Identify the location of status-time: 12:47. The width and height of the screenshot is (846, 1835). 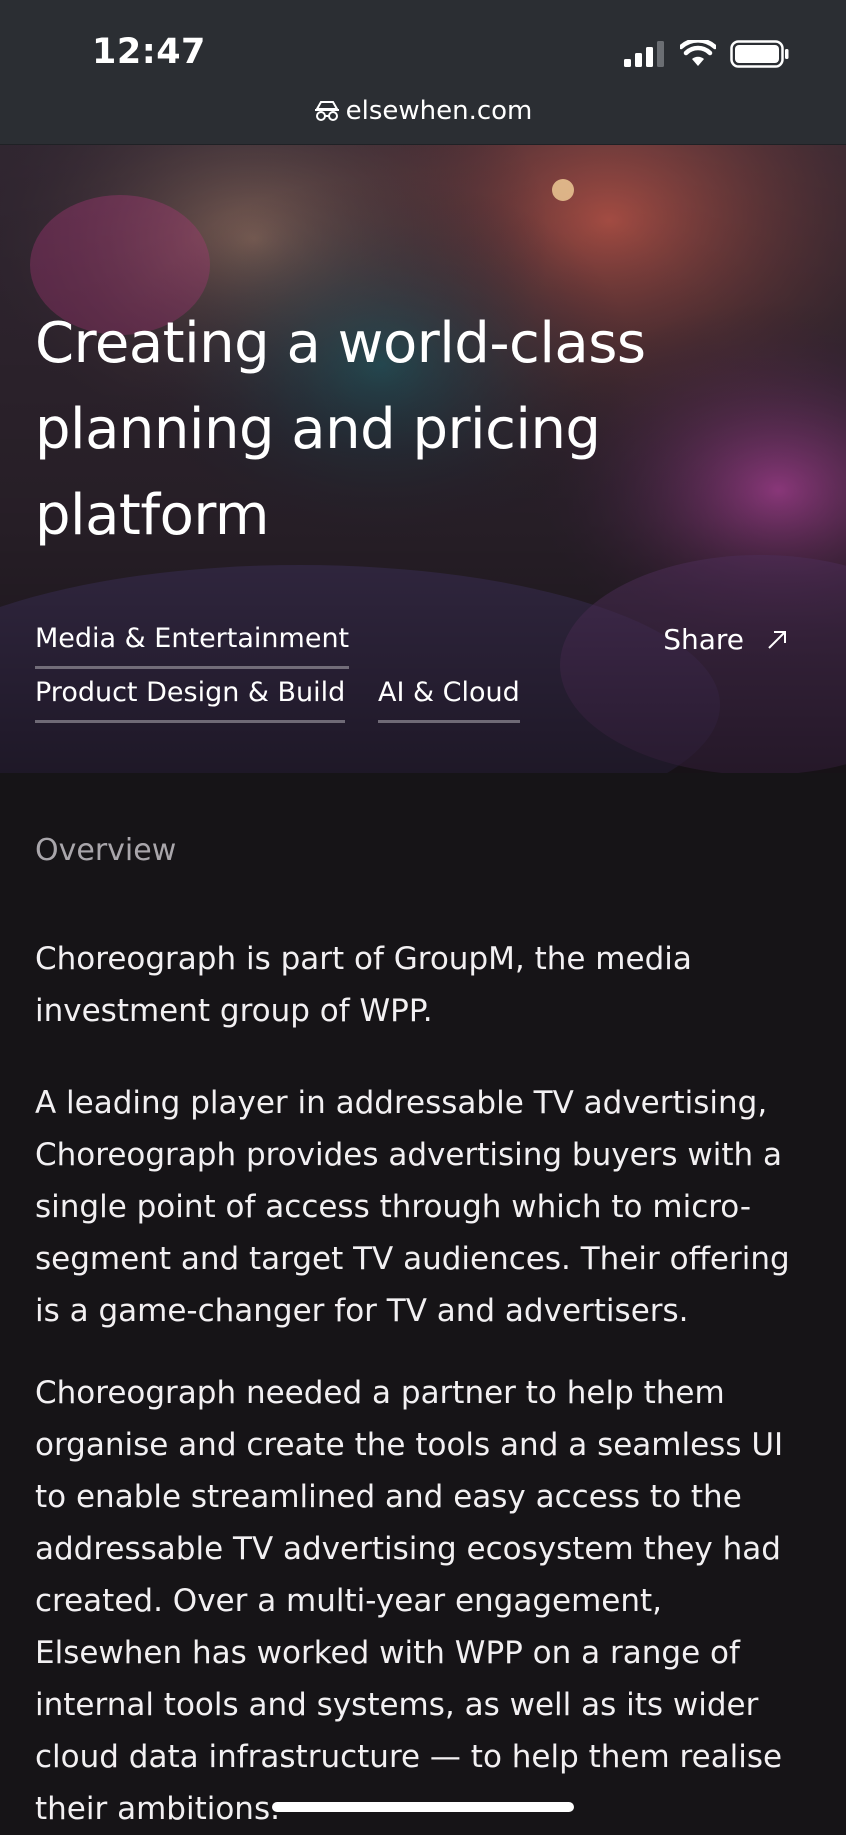
(149, 52).